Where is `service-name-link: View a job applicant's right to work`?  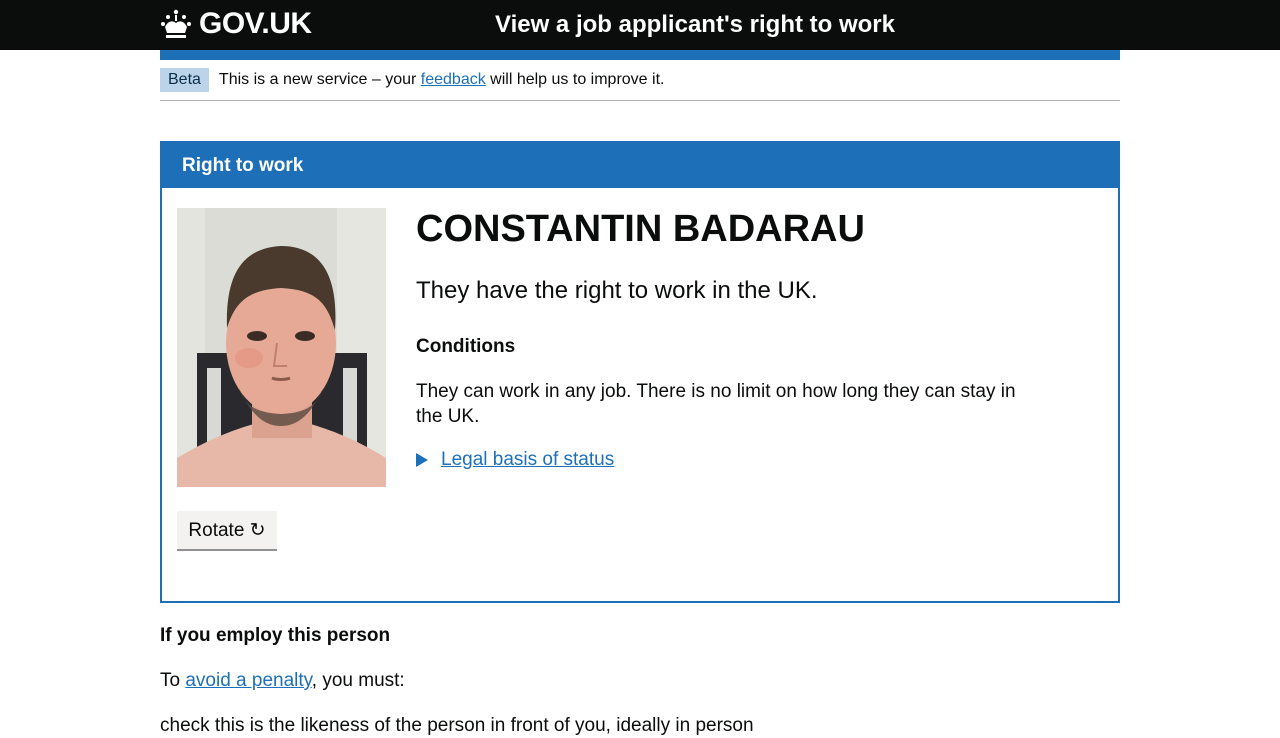
service-name-link: View a job applicant's right to work is located at coordinates (695, 25).